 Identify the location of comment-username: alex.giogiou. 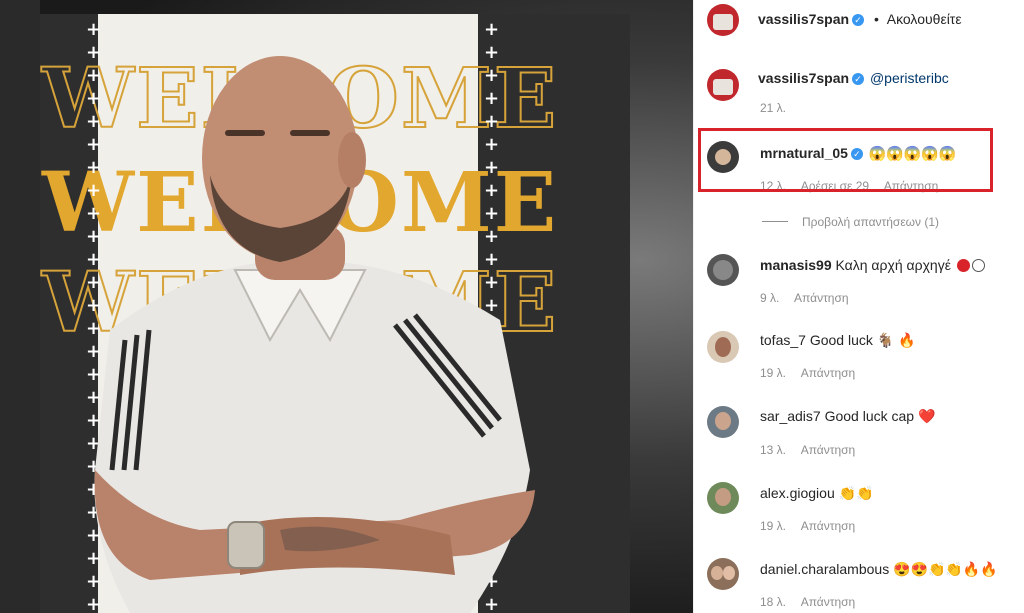
(797, 493).